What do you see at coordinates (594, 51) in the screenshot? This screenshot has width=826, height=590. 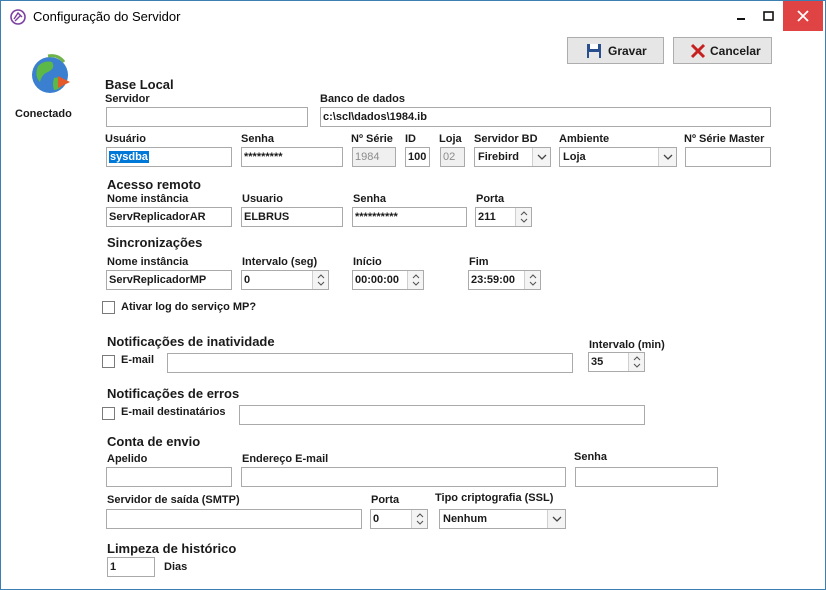 I see `floppy-disk-icon` at bounding box center [594, 51].